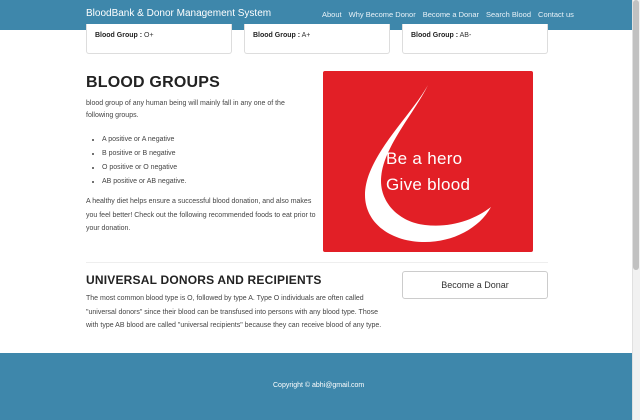 The image size is (640, 420). Describe the element at coordinates (149, 35) in the screenshot. I see `blood-group-value: O+` at that location.